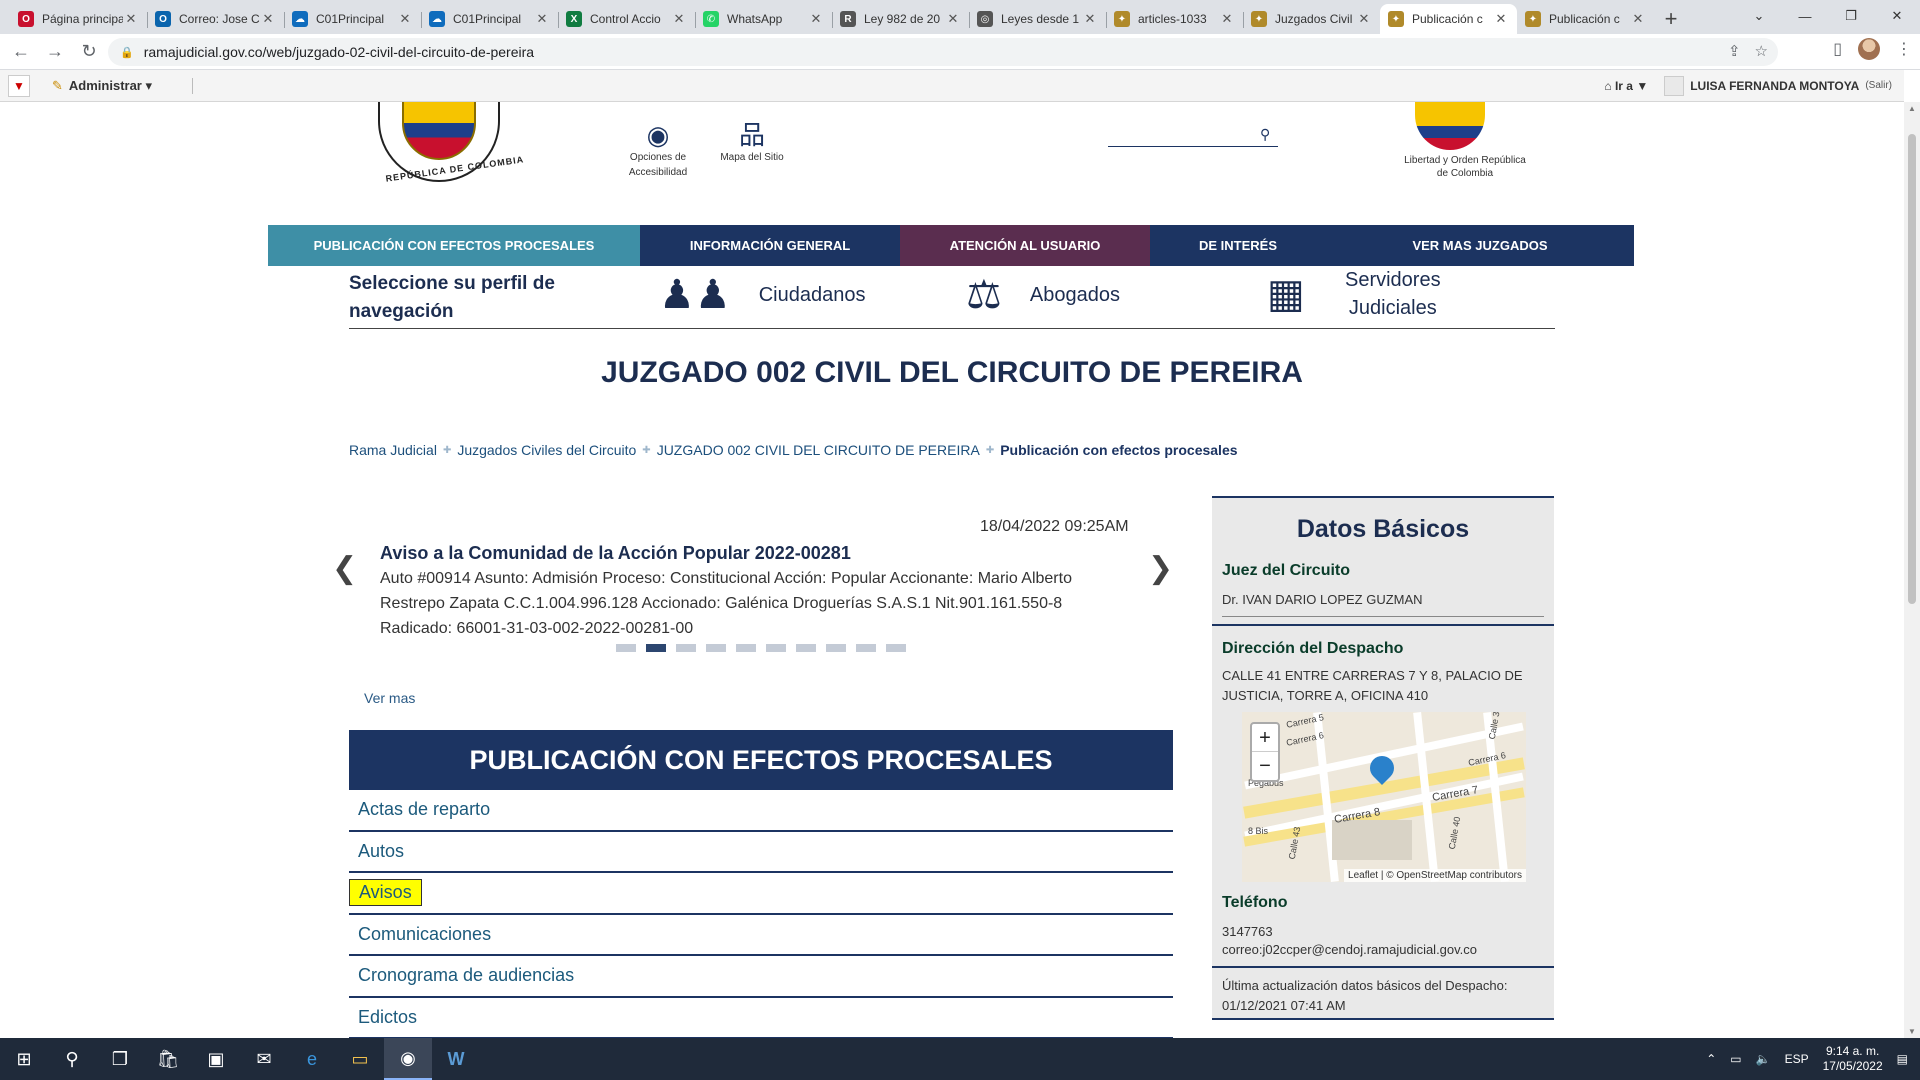 The height and width of the screenshot is (1080, 1920). What do you see at coordinates (546, 450) in the screenshot?
I see `breadcrumb-link: Juzgados Civiles del Circuito` at bounding box center [546, 450].